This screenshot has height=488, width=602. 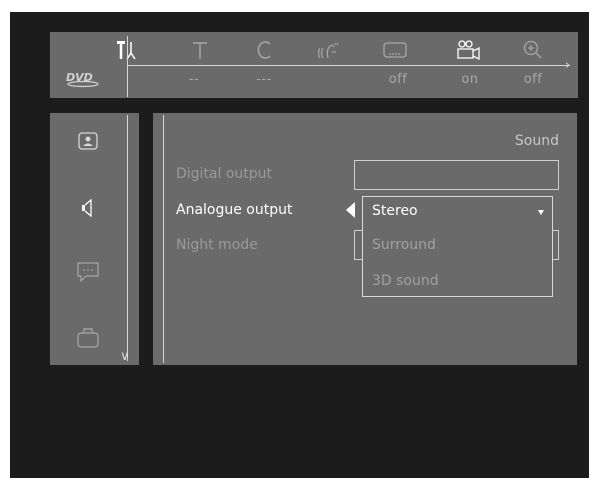 What do you see at coordinates (217, 245) in the screenshot?
I see `night-mode-label: Night mode` at bounding box center [217, 245].